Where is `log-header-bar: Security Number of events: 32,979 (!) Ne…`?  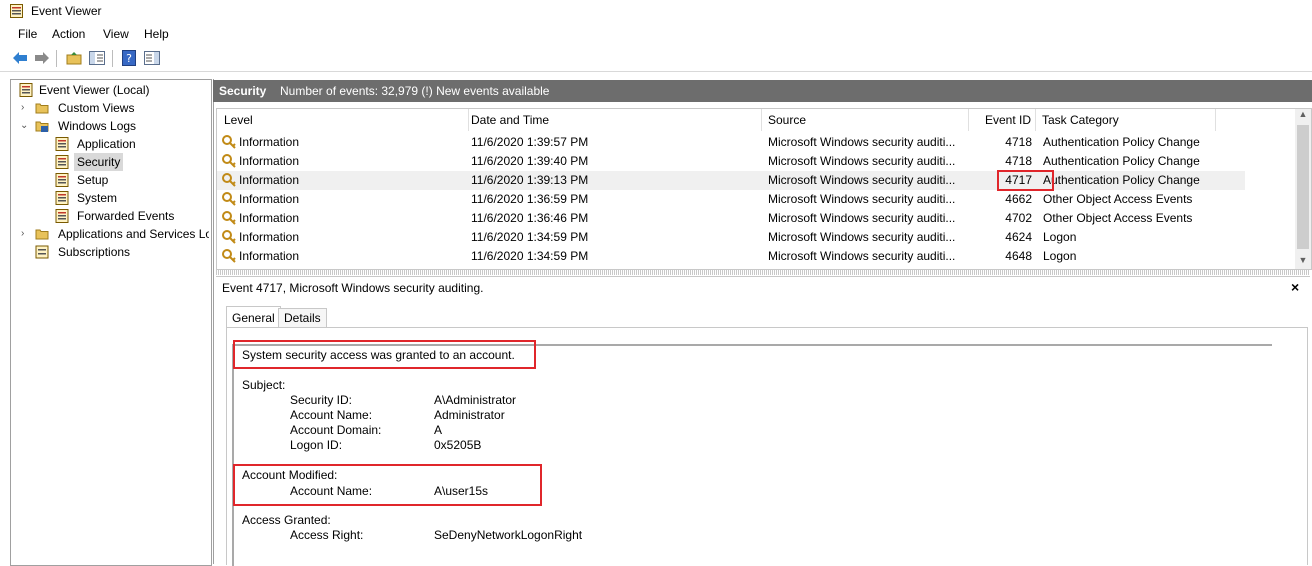 log-header-bar: Security Number of events: 32,979 (!) Ne… is located at coordinates (762, 91).